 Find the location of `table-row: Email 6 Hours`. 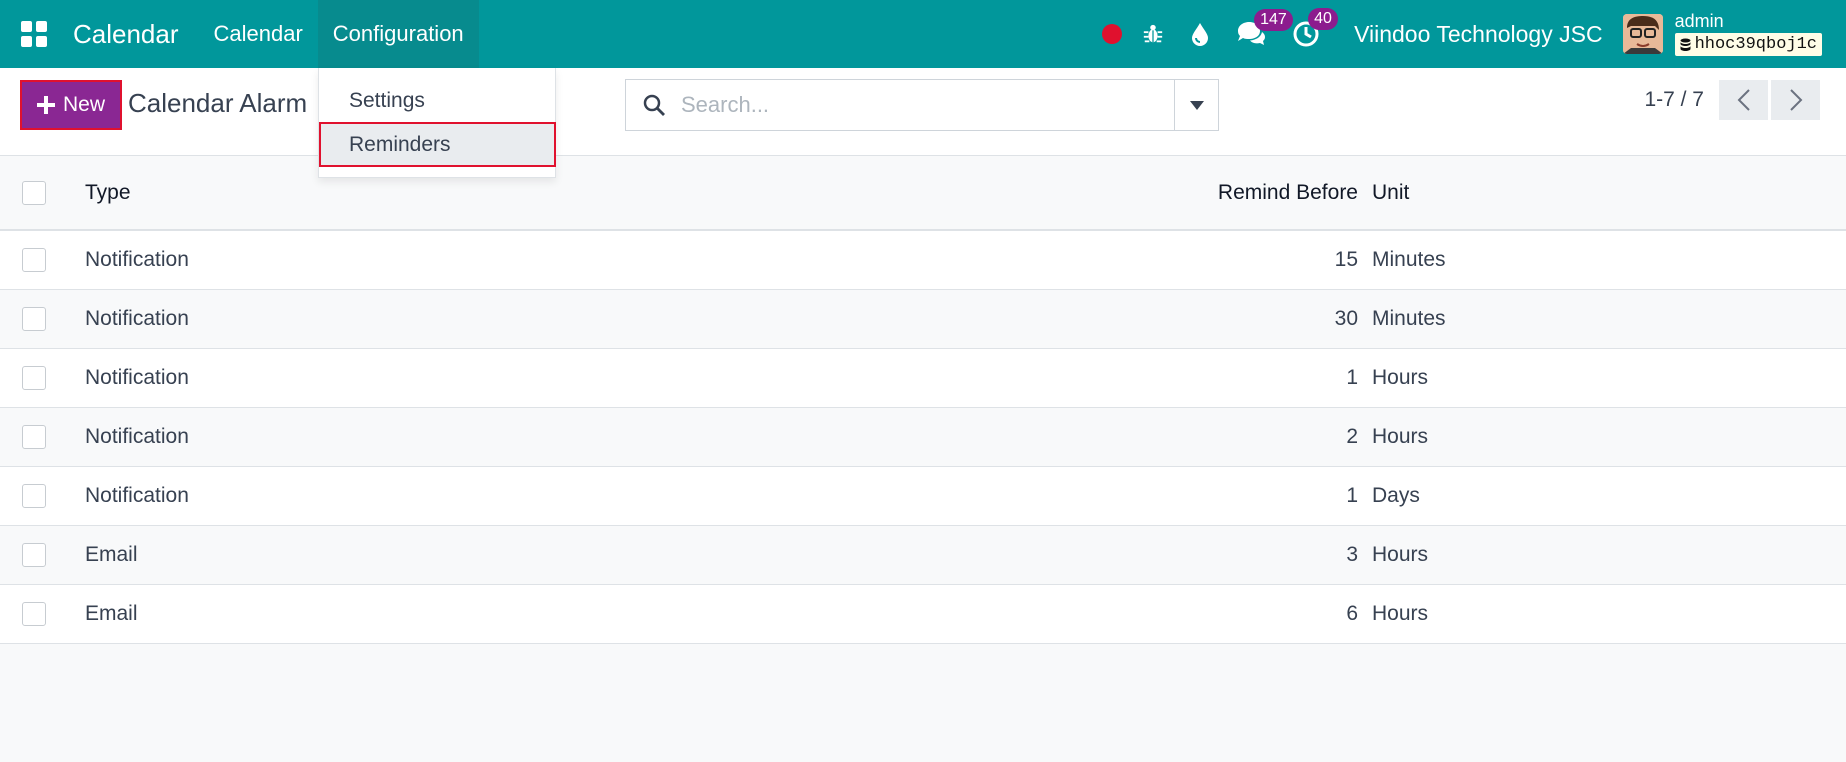

table-row: Email 6 Hours is located at coordinates (923, 614).